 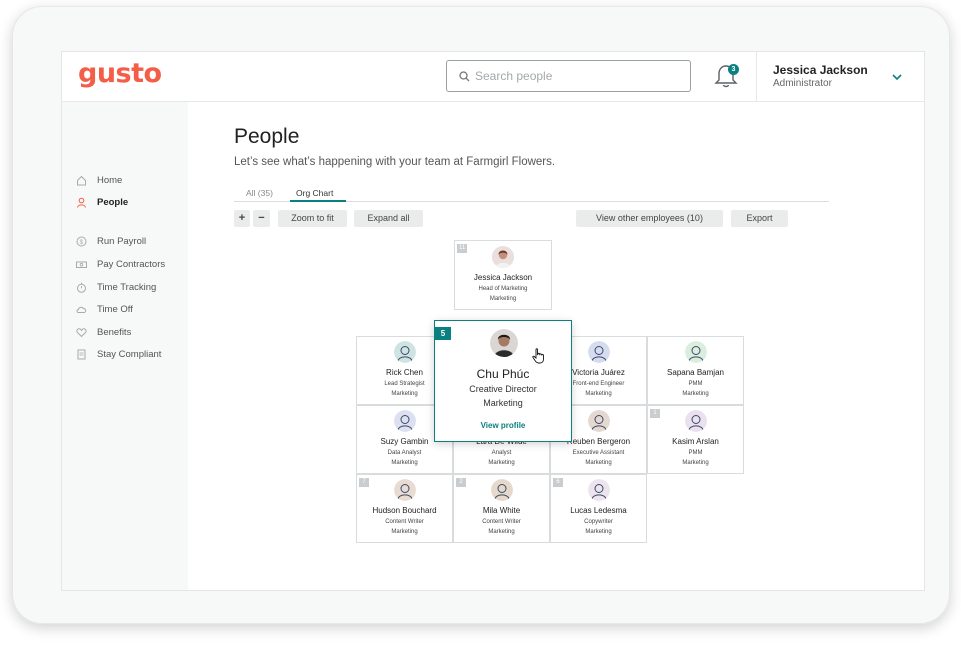 I want to click on org-card-hudson-bouchard: 7 Hudson Bouchard Content Writer Marketing, so click(x=404, y=508).